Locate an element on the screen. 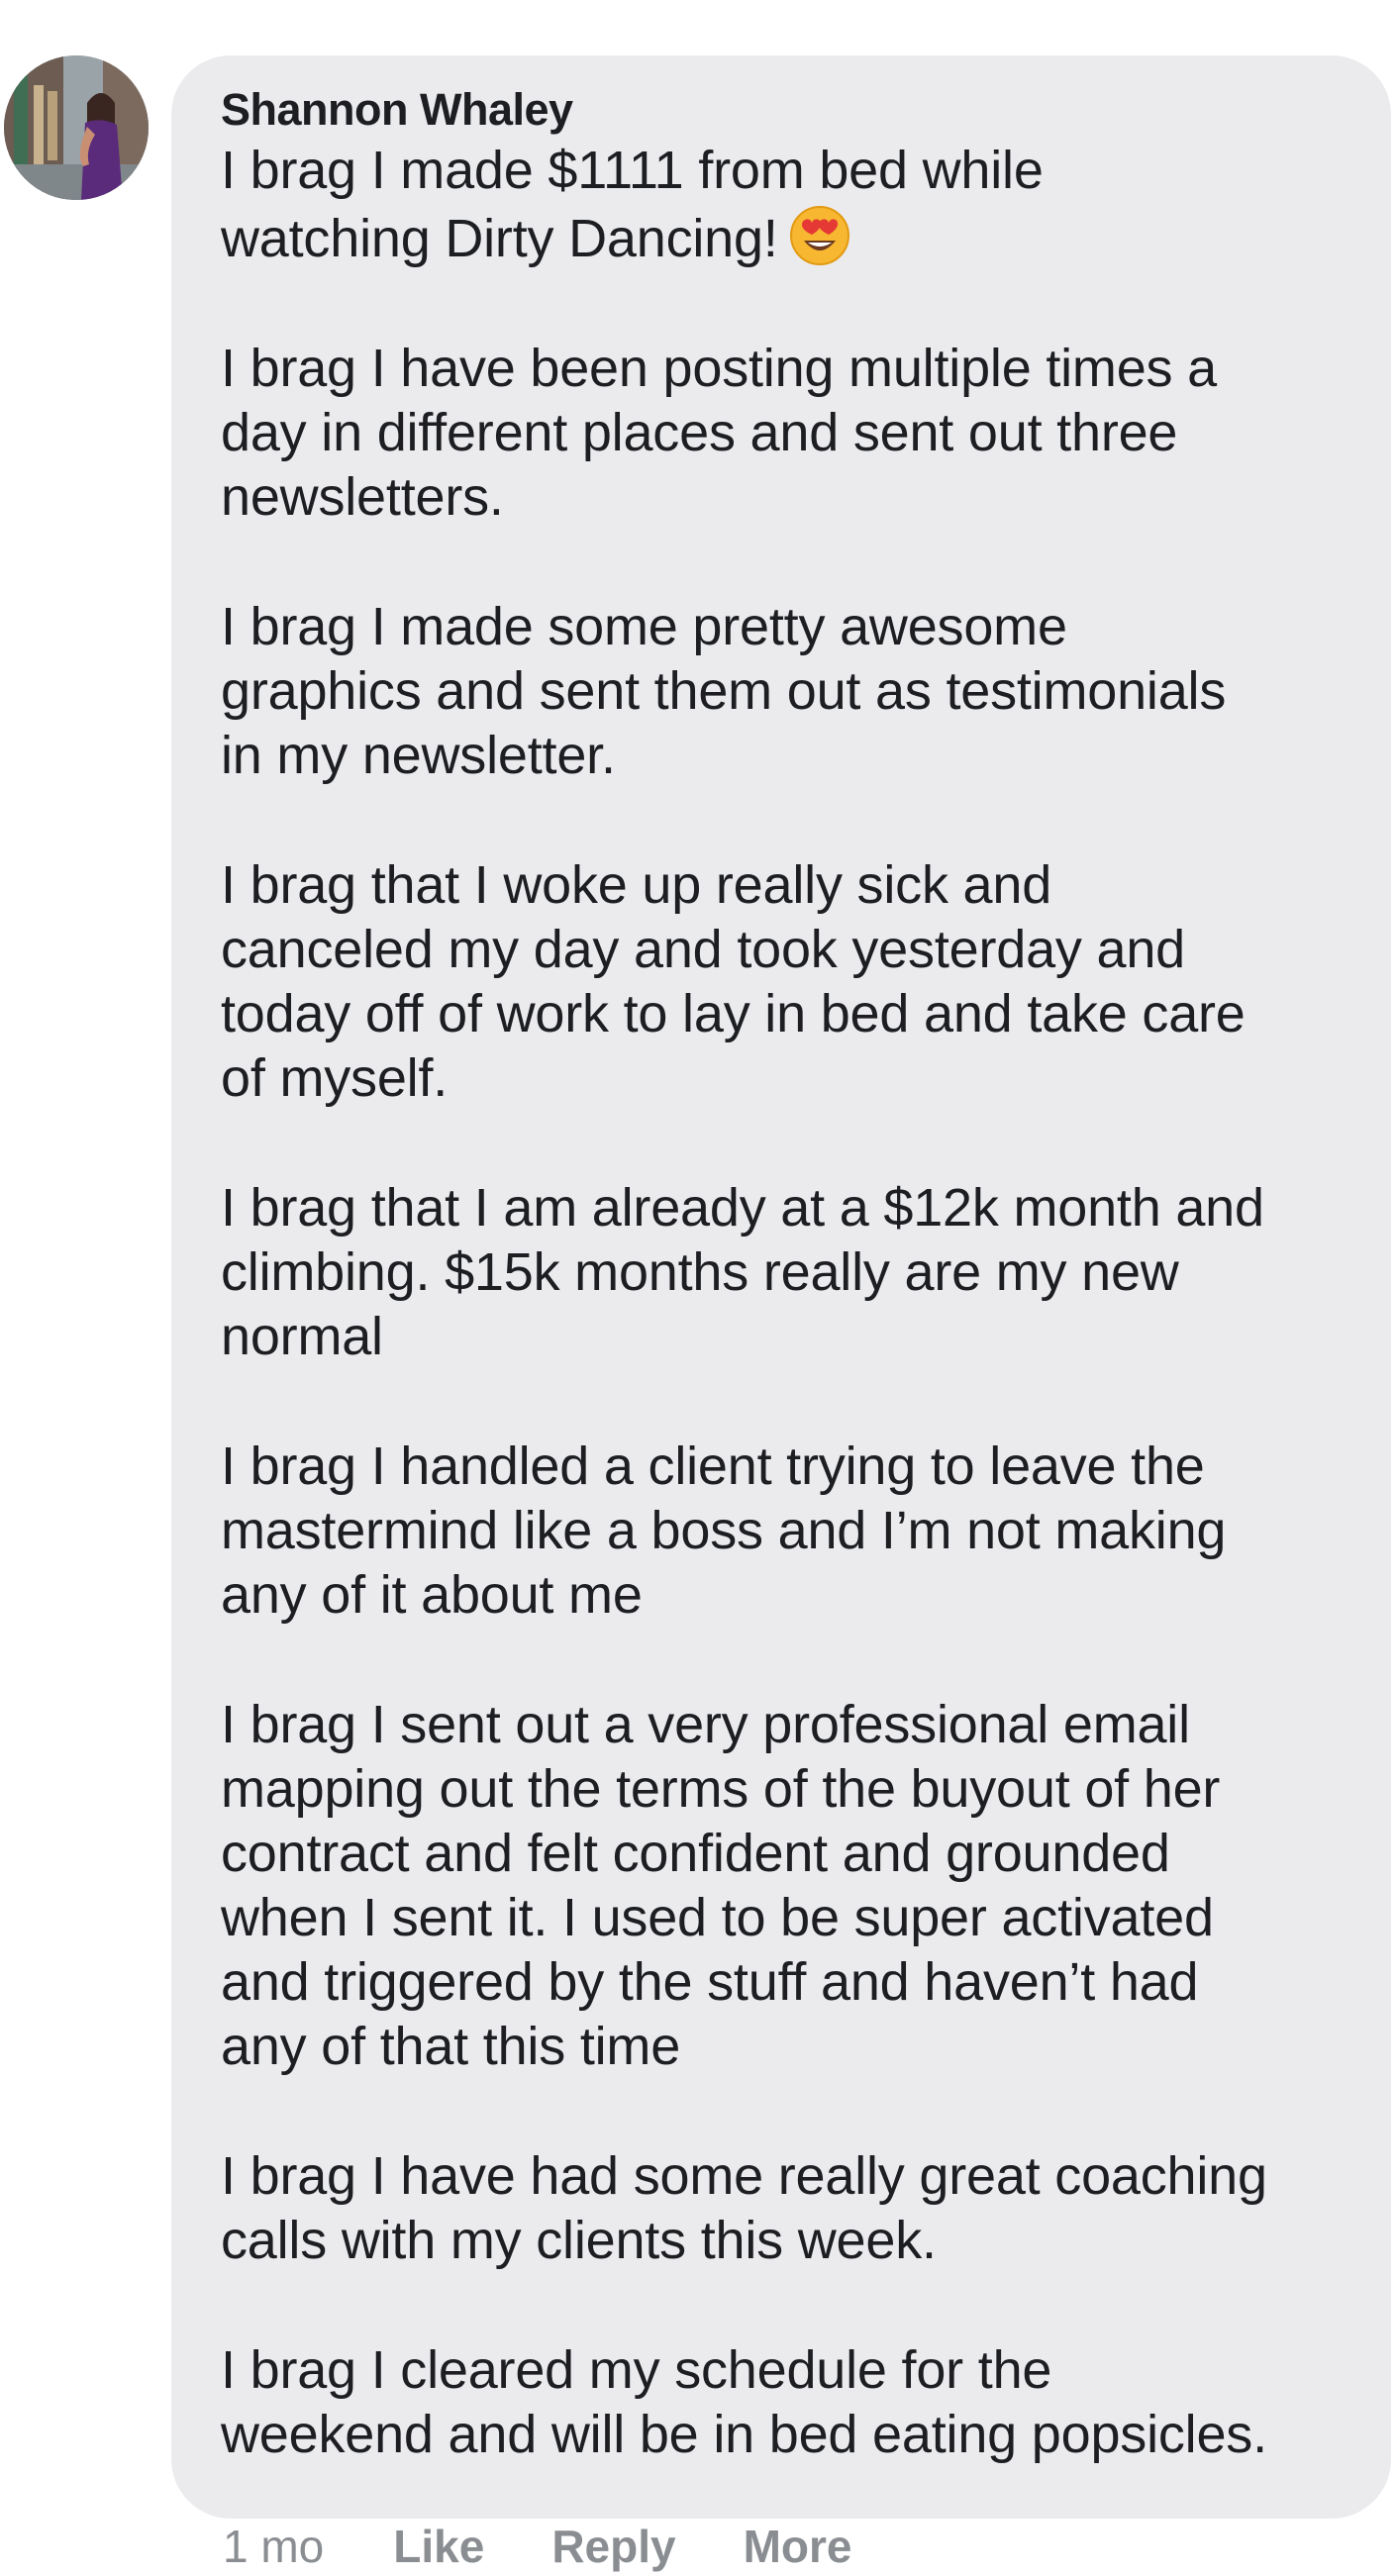 This screenshot has width=1397, height=2576. comment-actions: 1 mo Like Reply More is located at coordinates (571, 2546).